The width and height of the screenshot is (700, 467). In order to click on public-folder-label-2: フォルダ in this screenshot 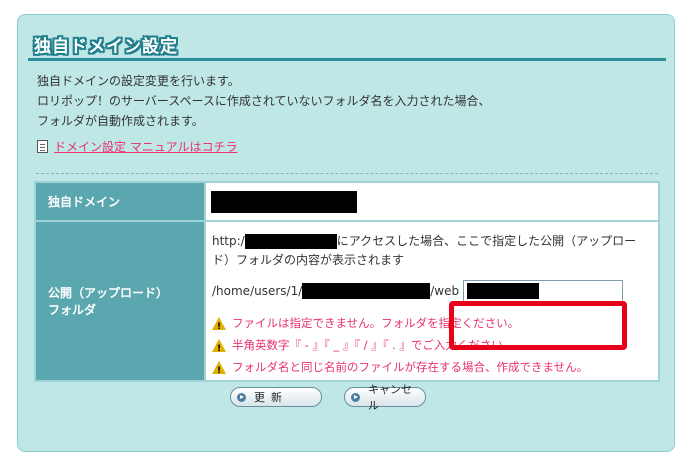, I will do `click(72, 310)`.